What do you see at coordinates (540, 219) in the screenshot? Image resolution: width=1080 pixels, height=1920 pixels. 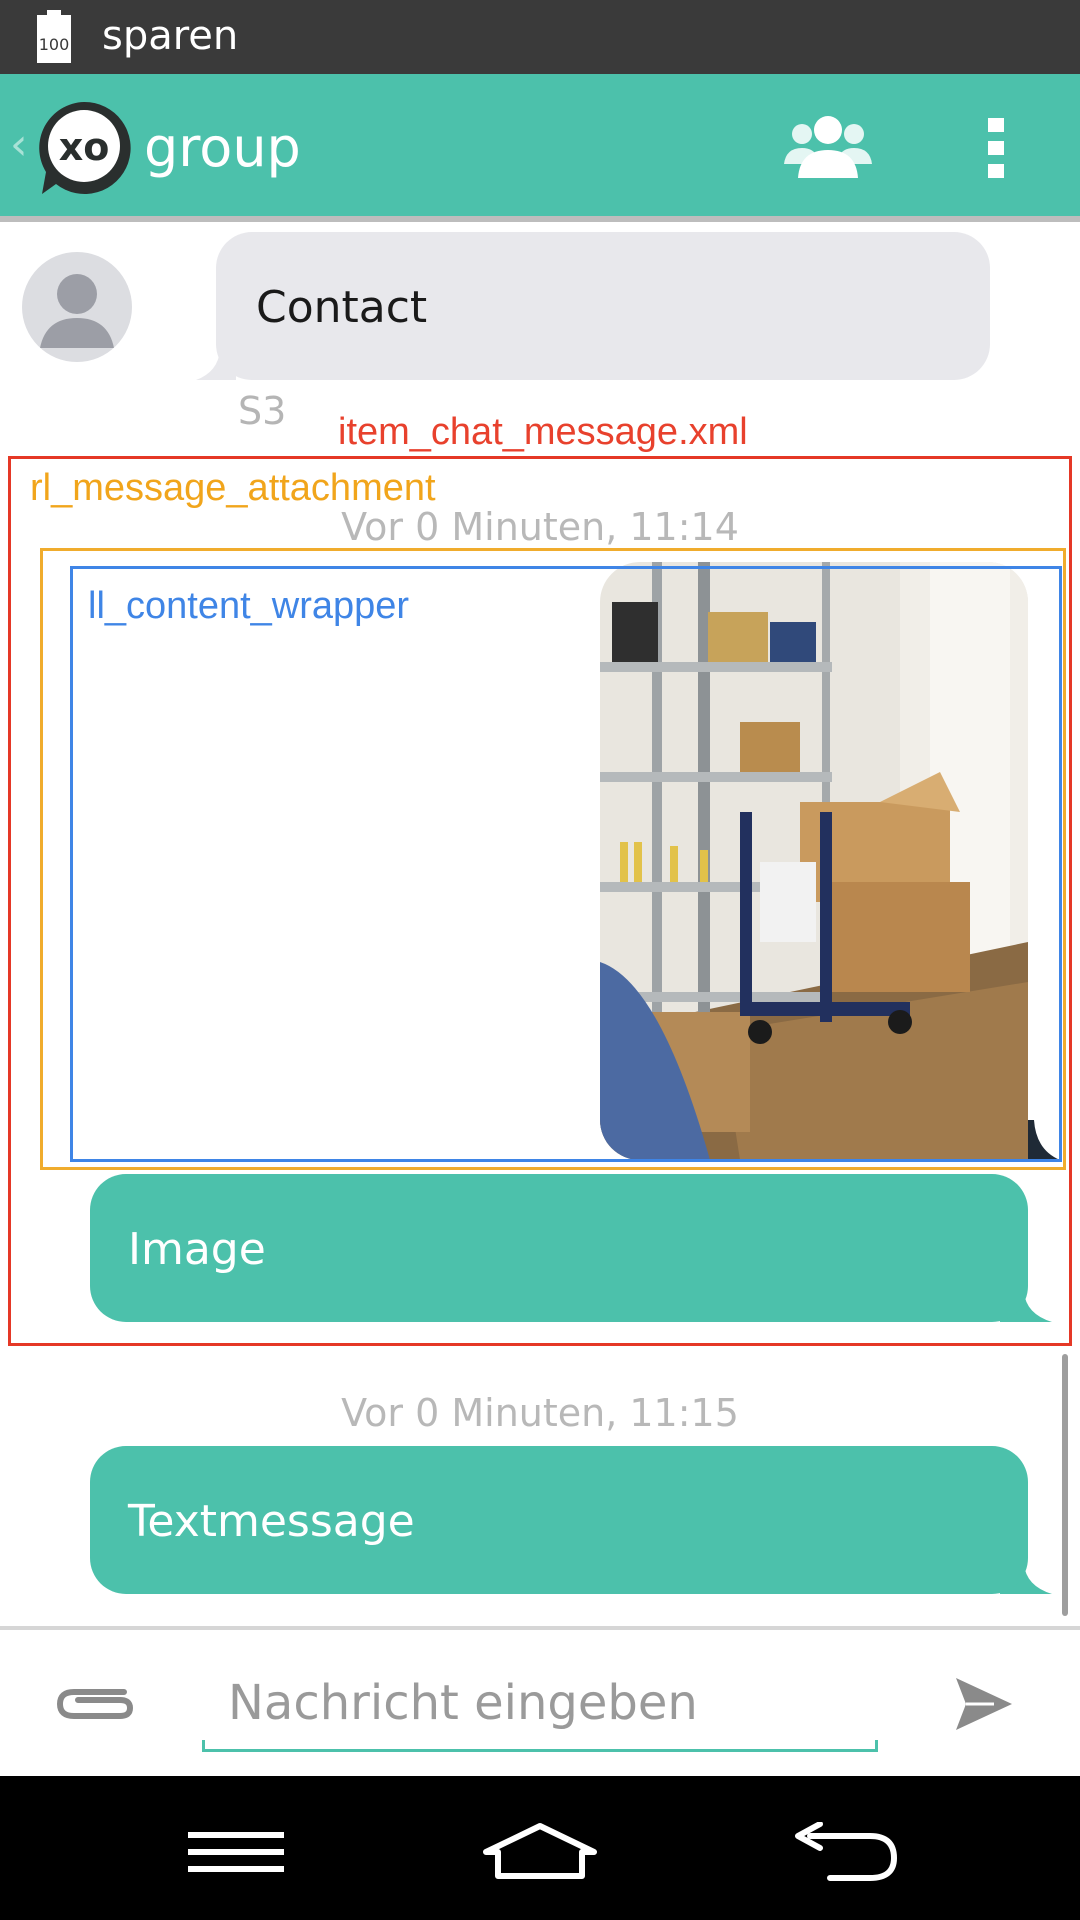 I see `action-bar-shadow` at bounding box center [540, 219].